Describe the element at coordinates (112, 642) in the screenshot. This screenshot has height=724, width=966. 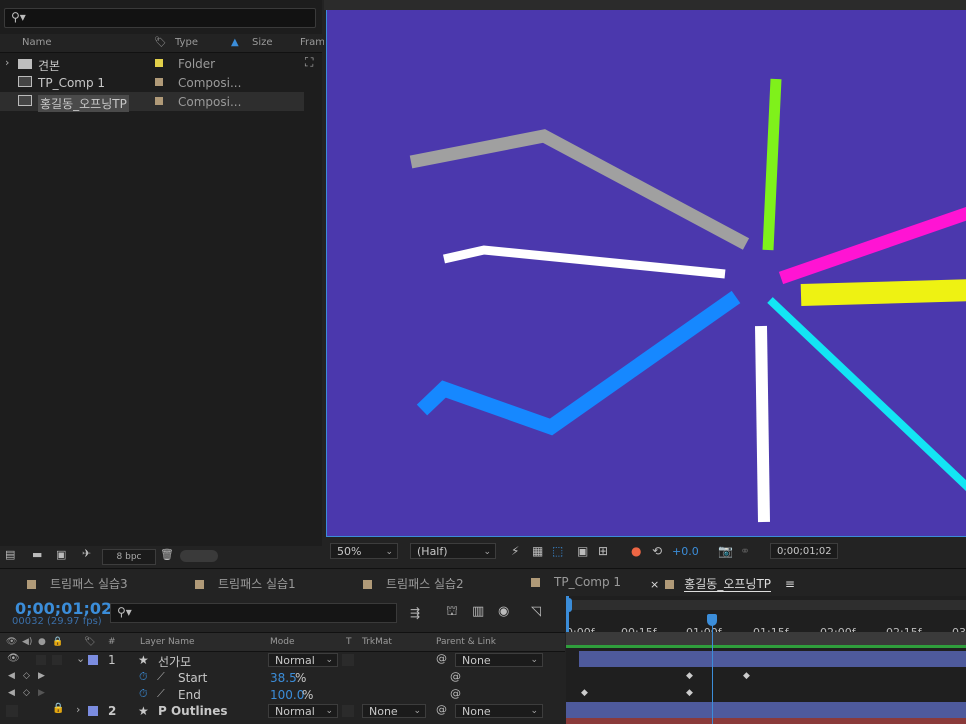
I see `column-number: #` at that location.